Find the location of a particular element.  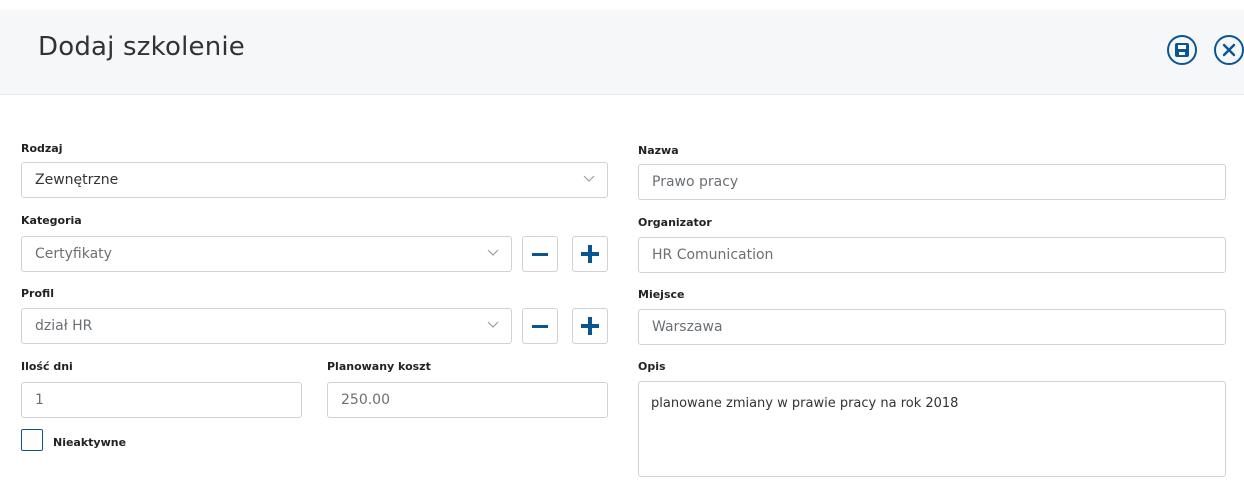

save-button is located at coordinates (1182, 50).